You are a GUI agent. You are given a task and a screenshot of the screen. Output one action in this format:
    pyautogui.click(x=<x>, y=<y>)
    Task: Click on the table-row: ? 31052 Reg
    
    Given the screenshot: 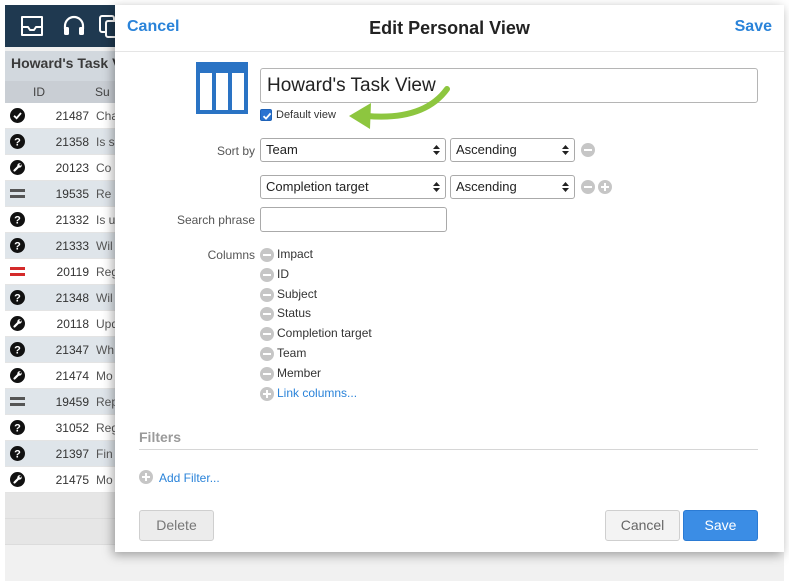 What is the action you would take?
    pyautogui.click(x=62, y=428)
    